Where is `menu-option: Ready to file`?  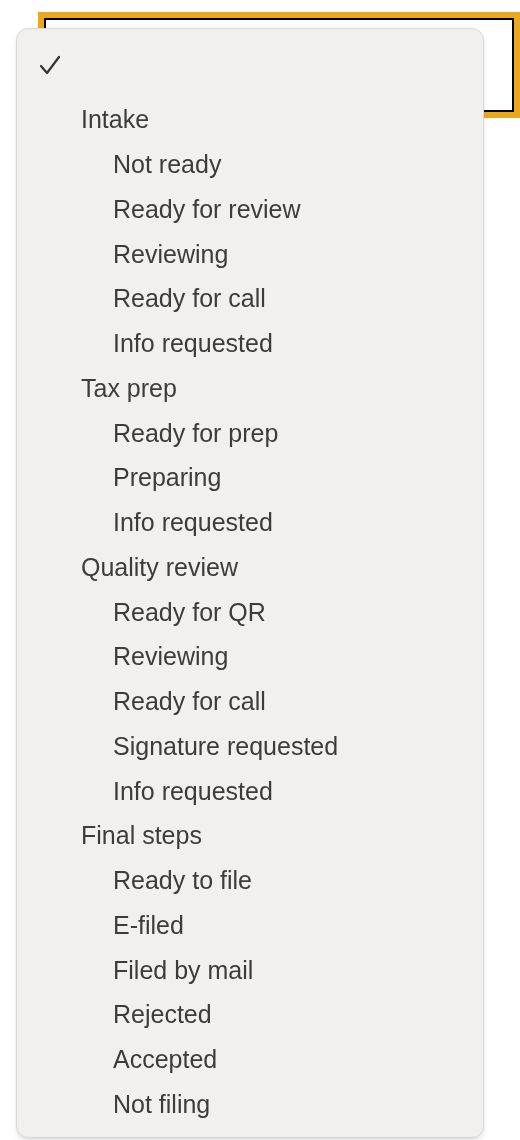 menu-option: Ready to file is located at coordinates (182, 881).